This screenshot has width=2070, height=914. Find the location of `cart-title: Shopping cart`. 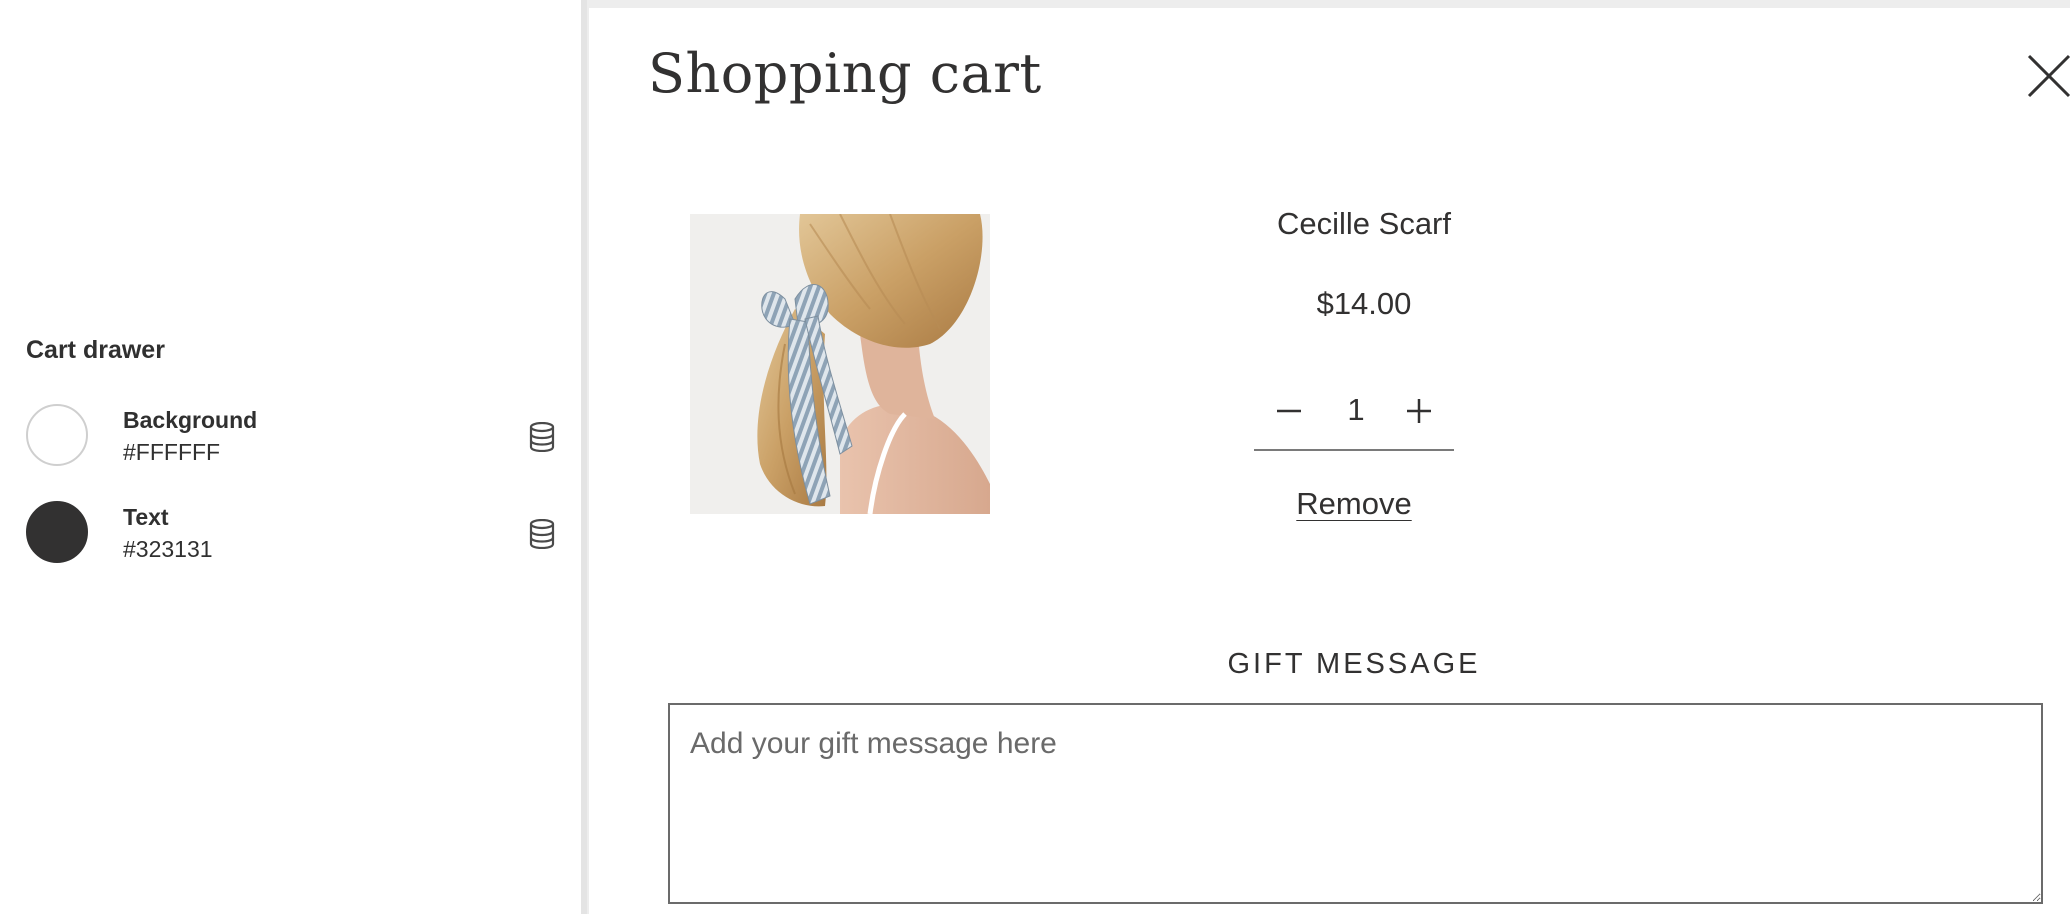

cart-title: Shopping cart is located at coordinates (845, 73).